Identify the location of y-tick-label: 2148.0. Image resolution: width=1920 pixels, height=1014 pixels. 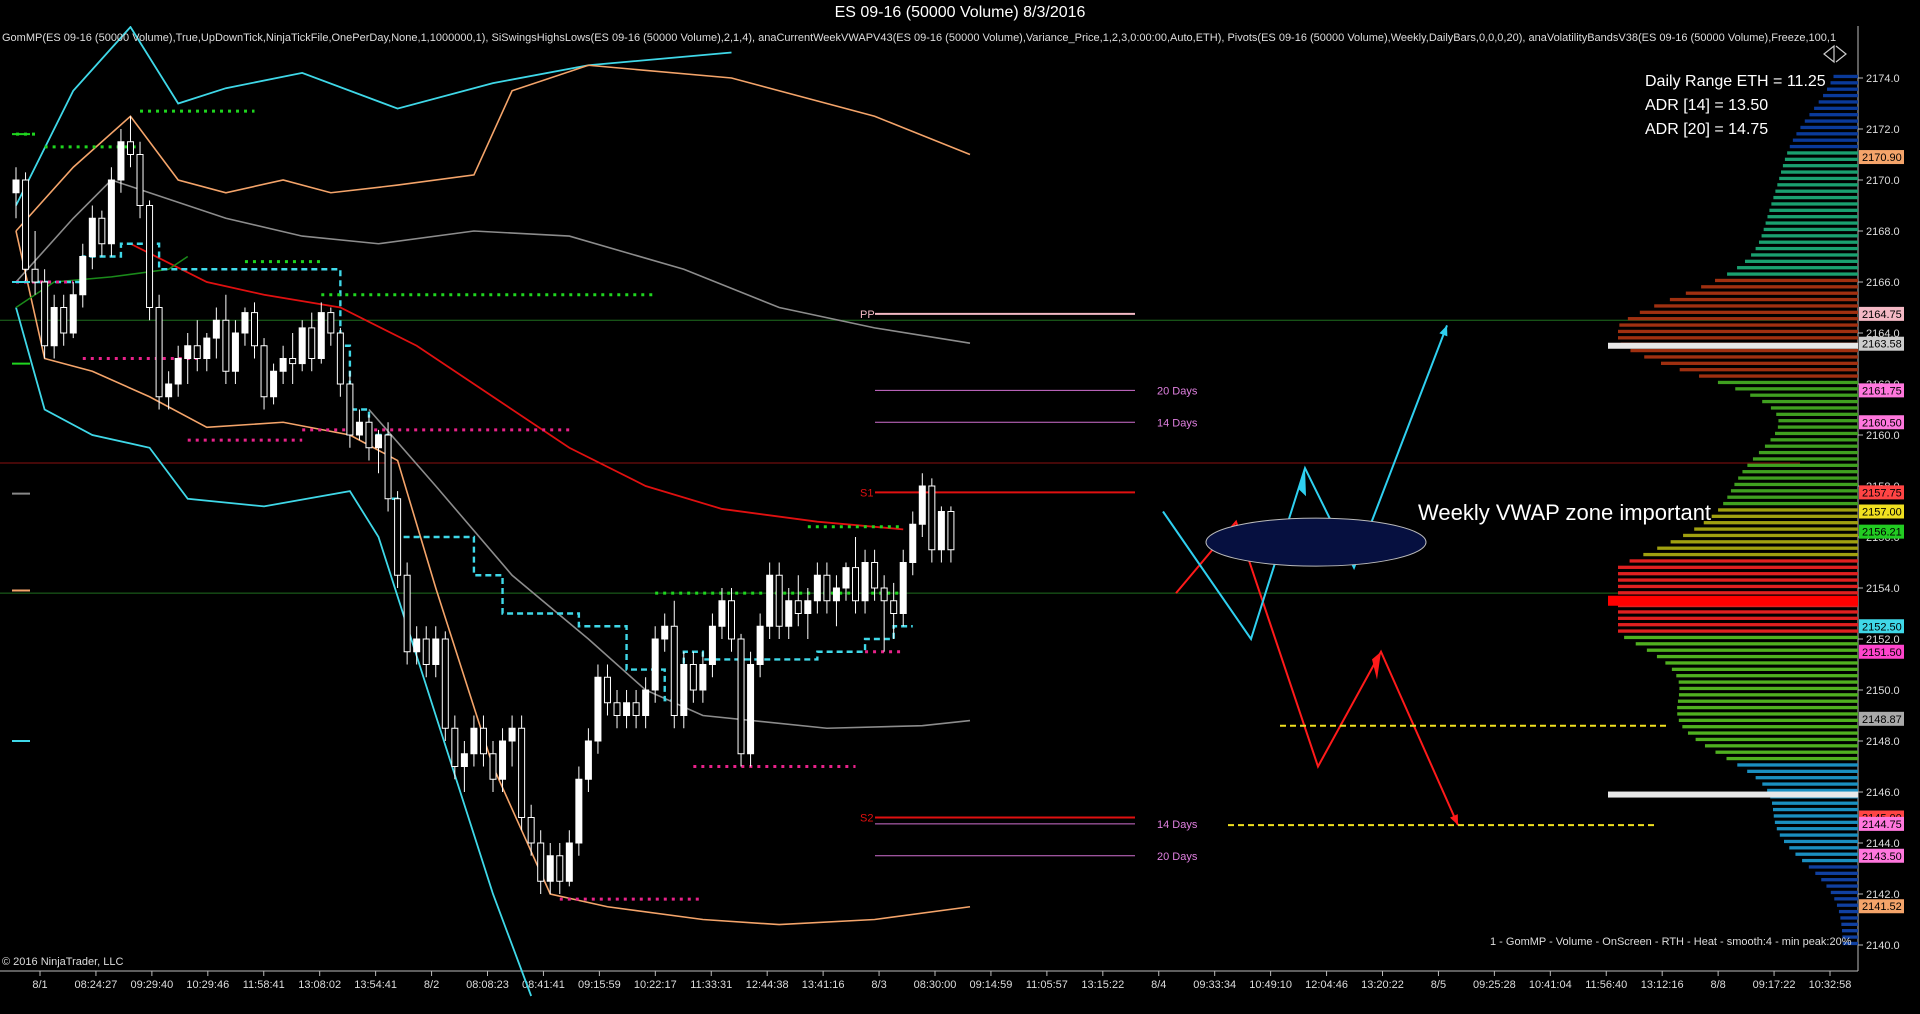
(1883, 742).